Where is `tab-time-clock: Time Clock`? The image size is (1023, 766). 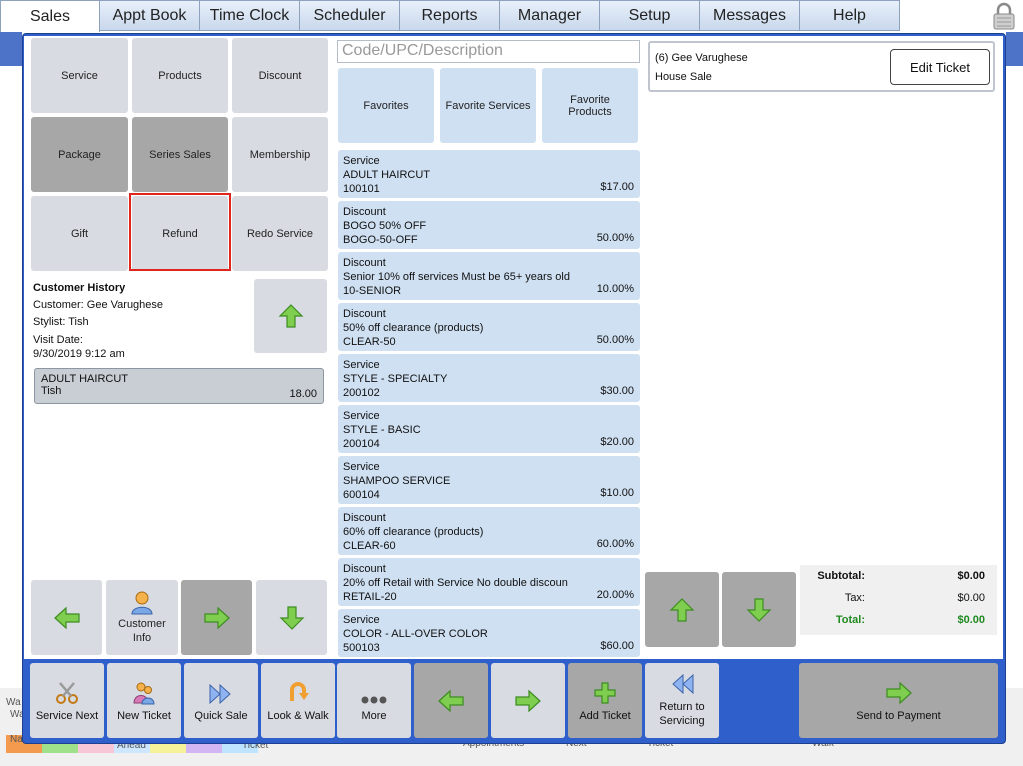
tab-time-clock: Time Clock is located at coordinates (250, 15).